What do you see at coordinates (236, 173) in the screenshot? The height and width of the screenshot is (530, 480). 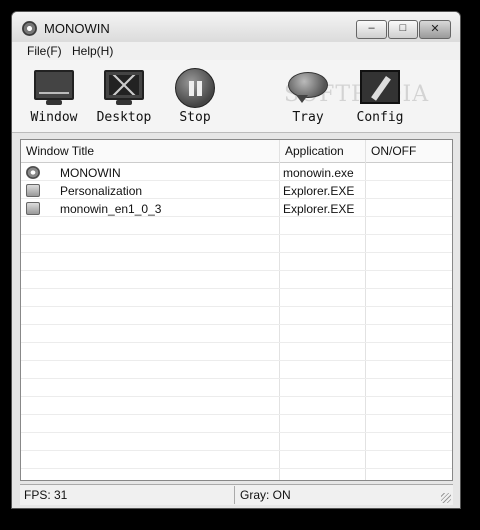 I see `table-row: MONOWIN monowin.exe` at bounding box center [236, 173].